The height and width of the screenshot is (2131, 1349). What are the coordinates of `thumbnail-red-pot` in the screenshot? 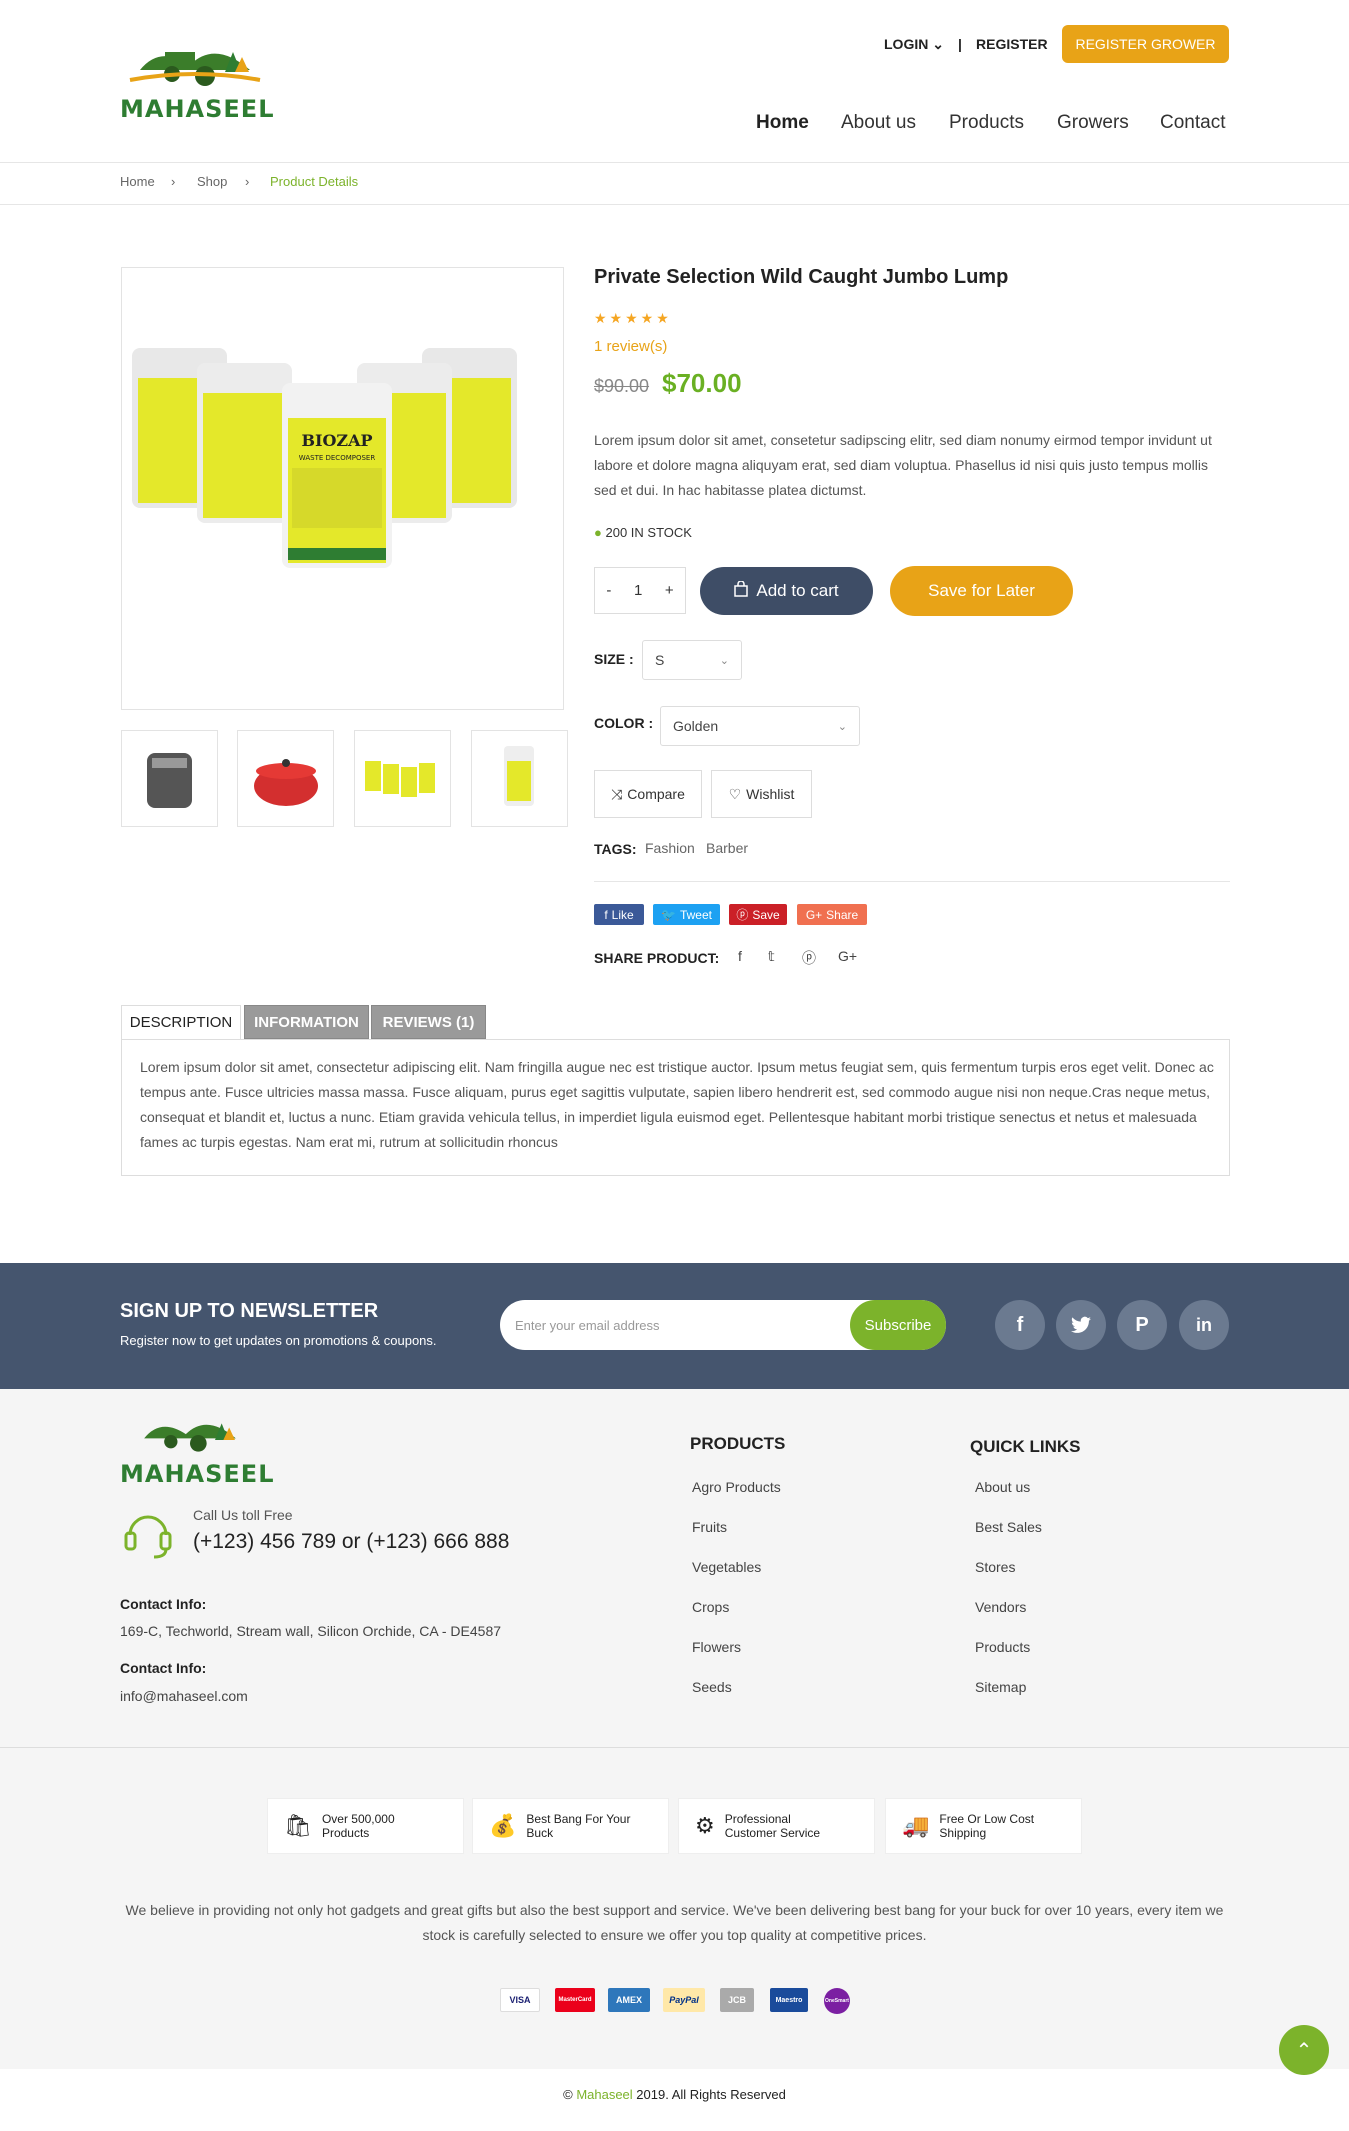 It's located at (285, 778).